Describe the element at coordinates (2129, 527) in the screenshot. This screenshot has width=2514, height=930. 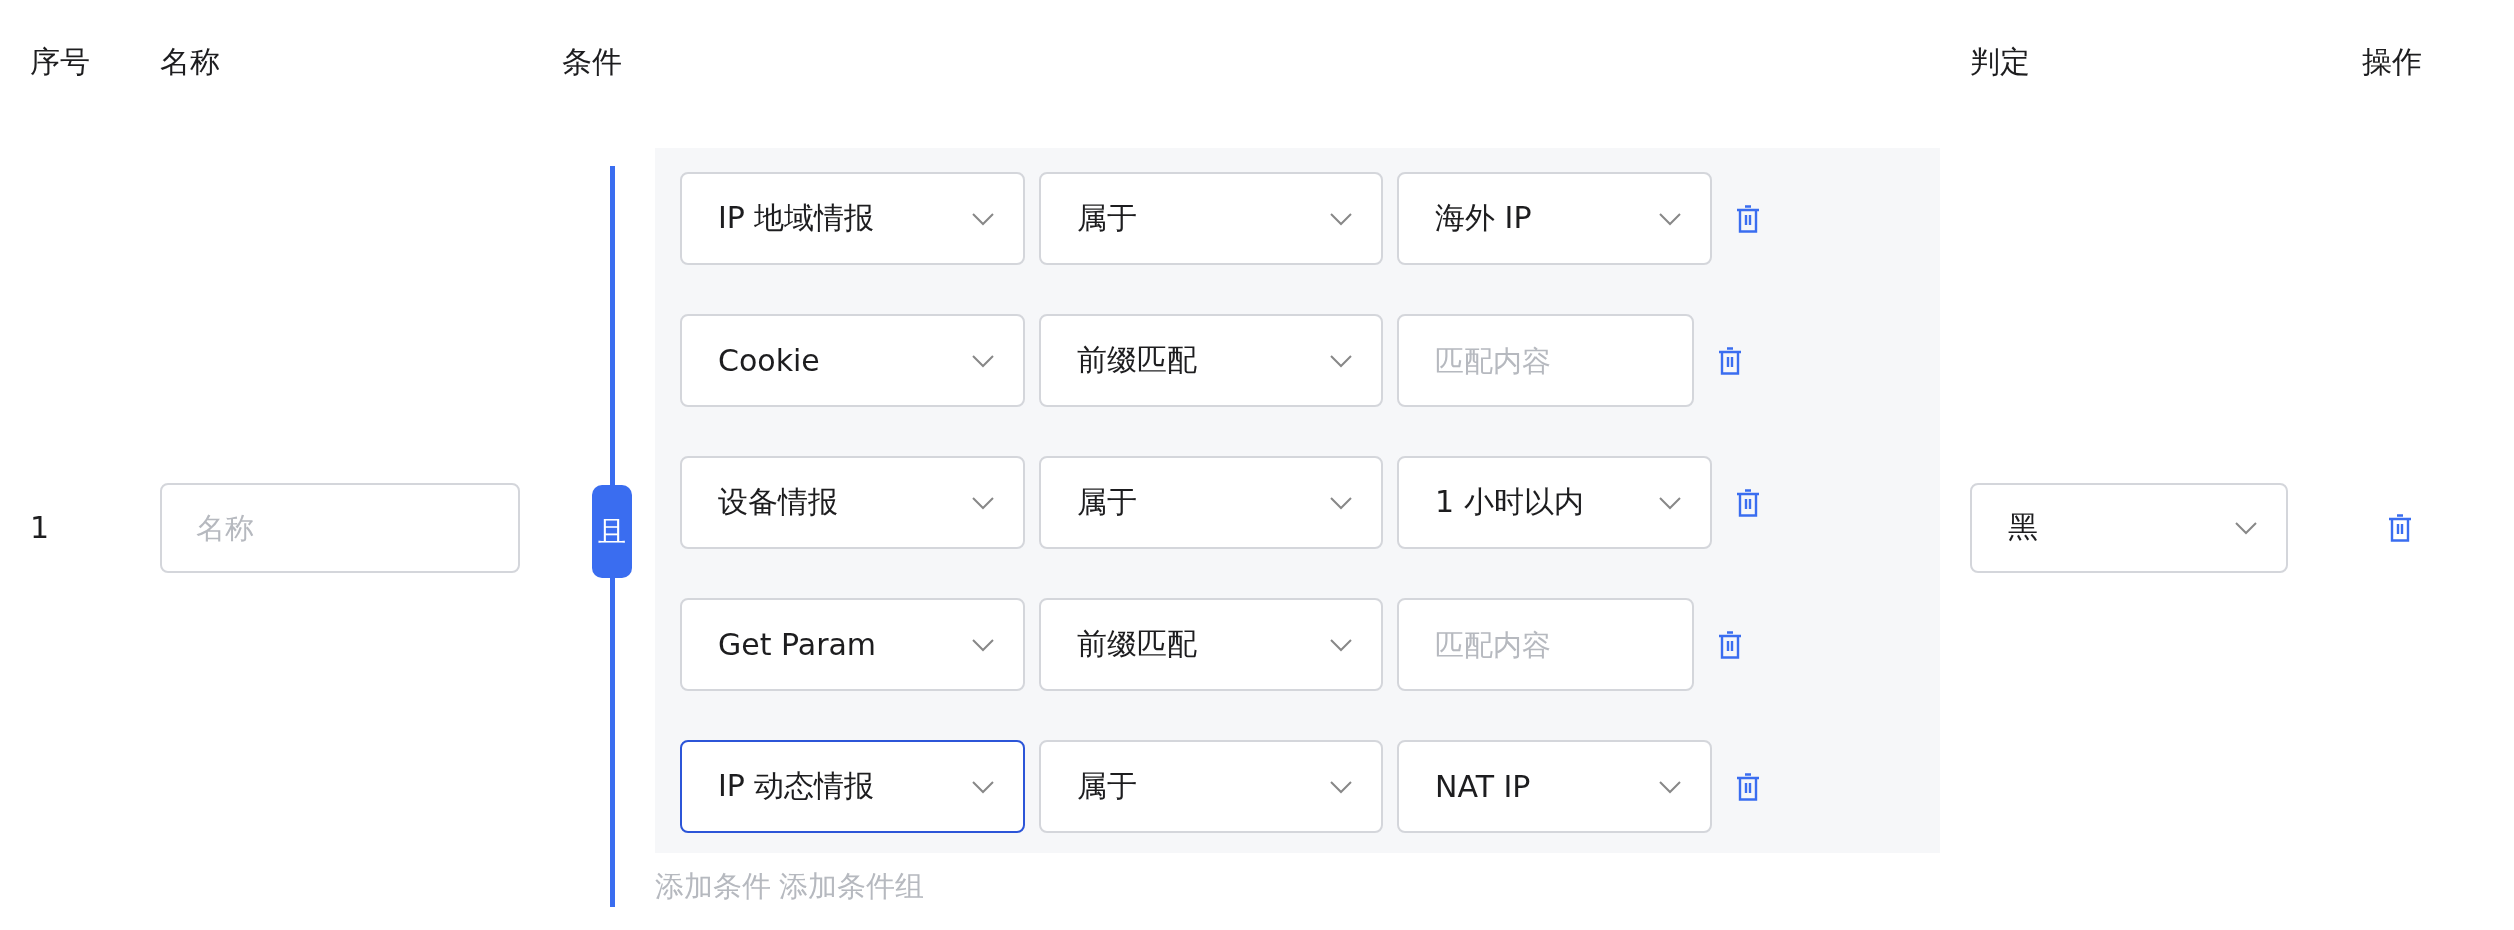
I see `verdict-select: 黑` at that location.